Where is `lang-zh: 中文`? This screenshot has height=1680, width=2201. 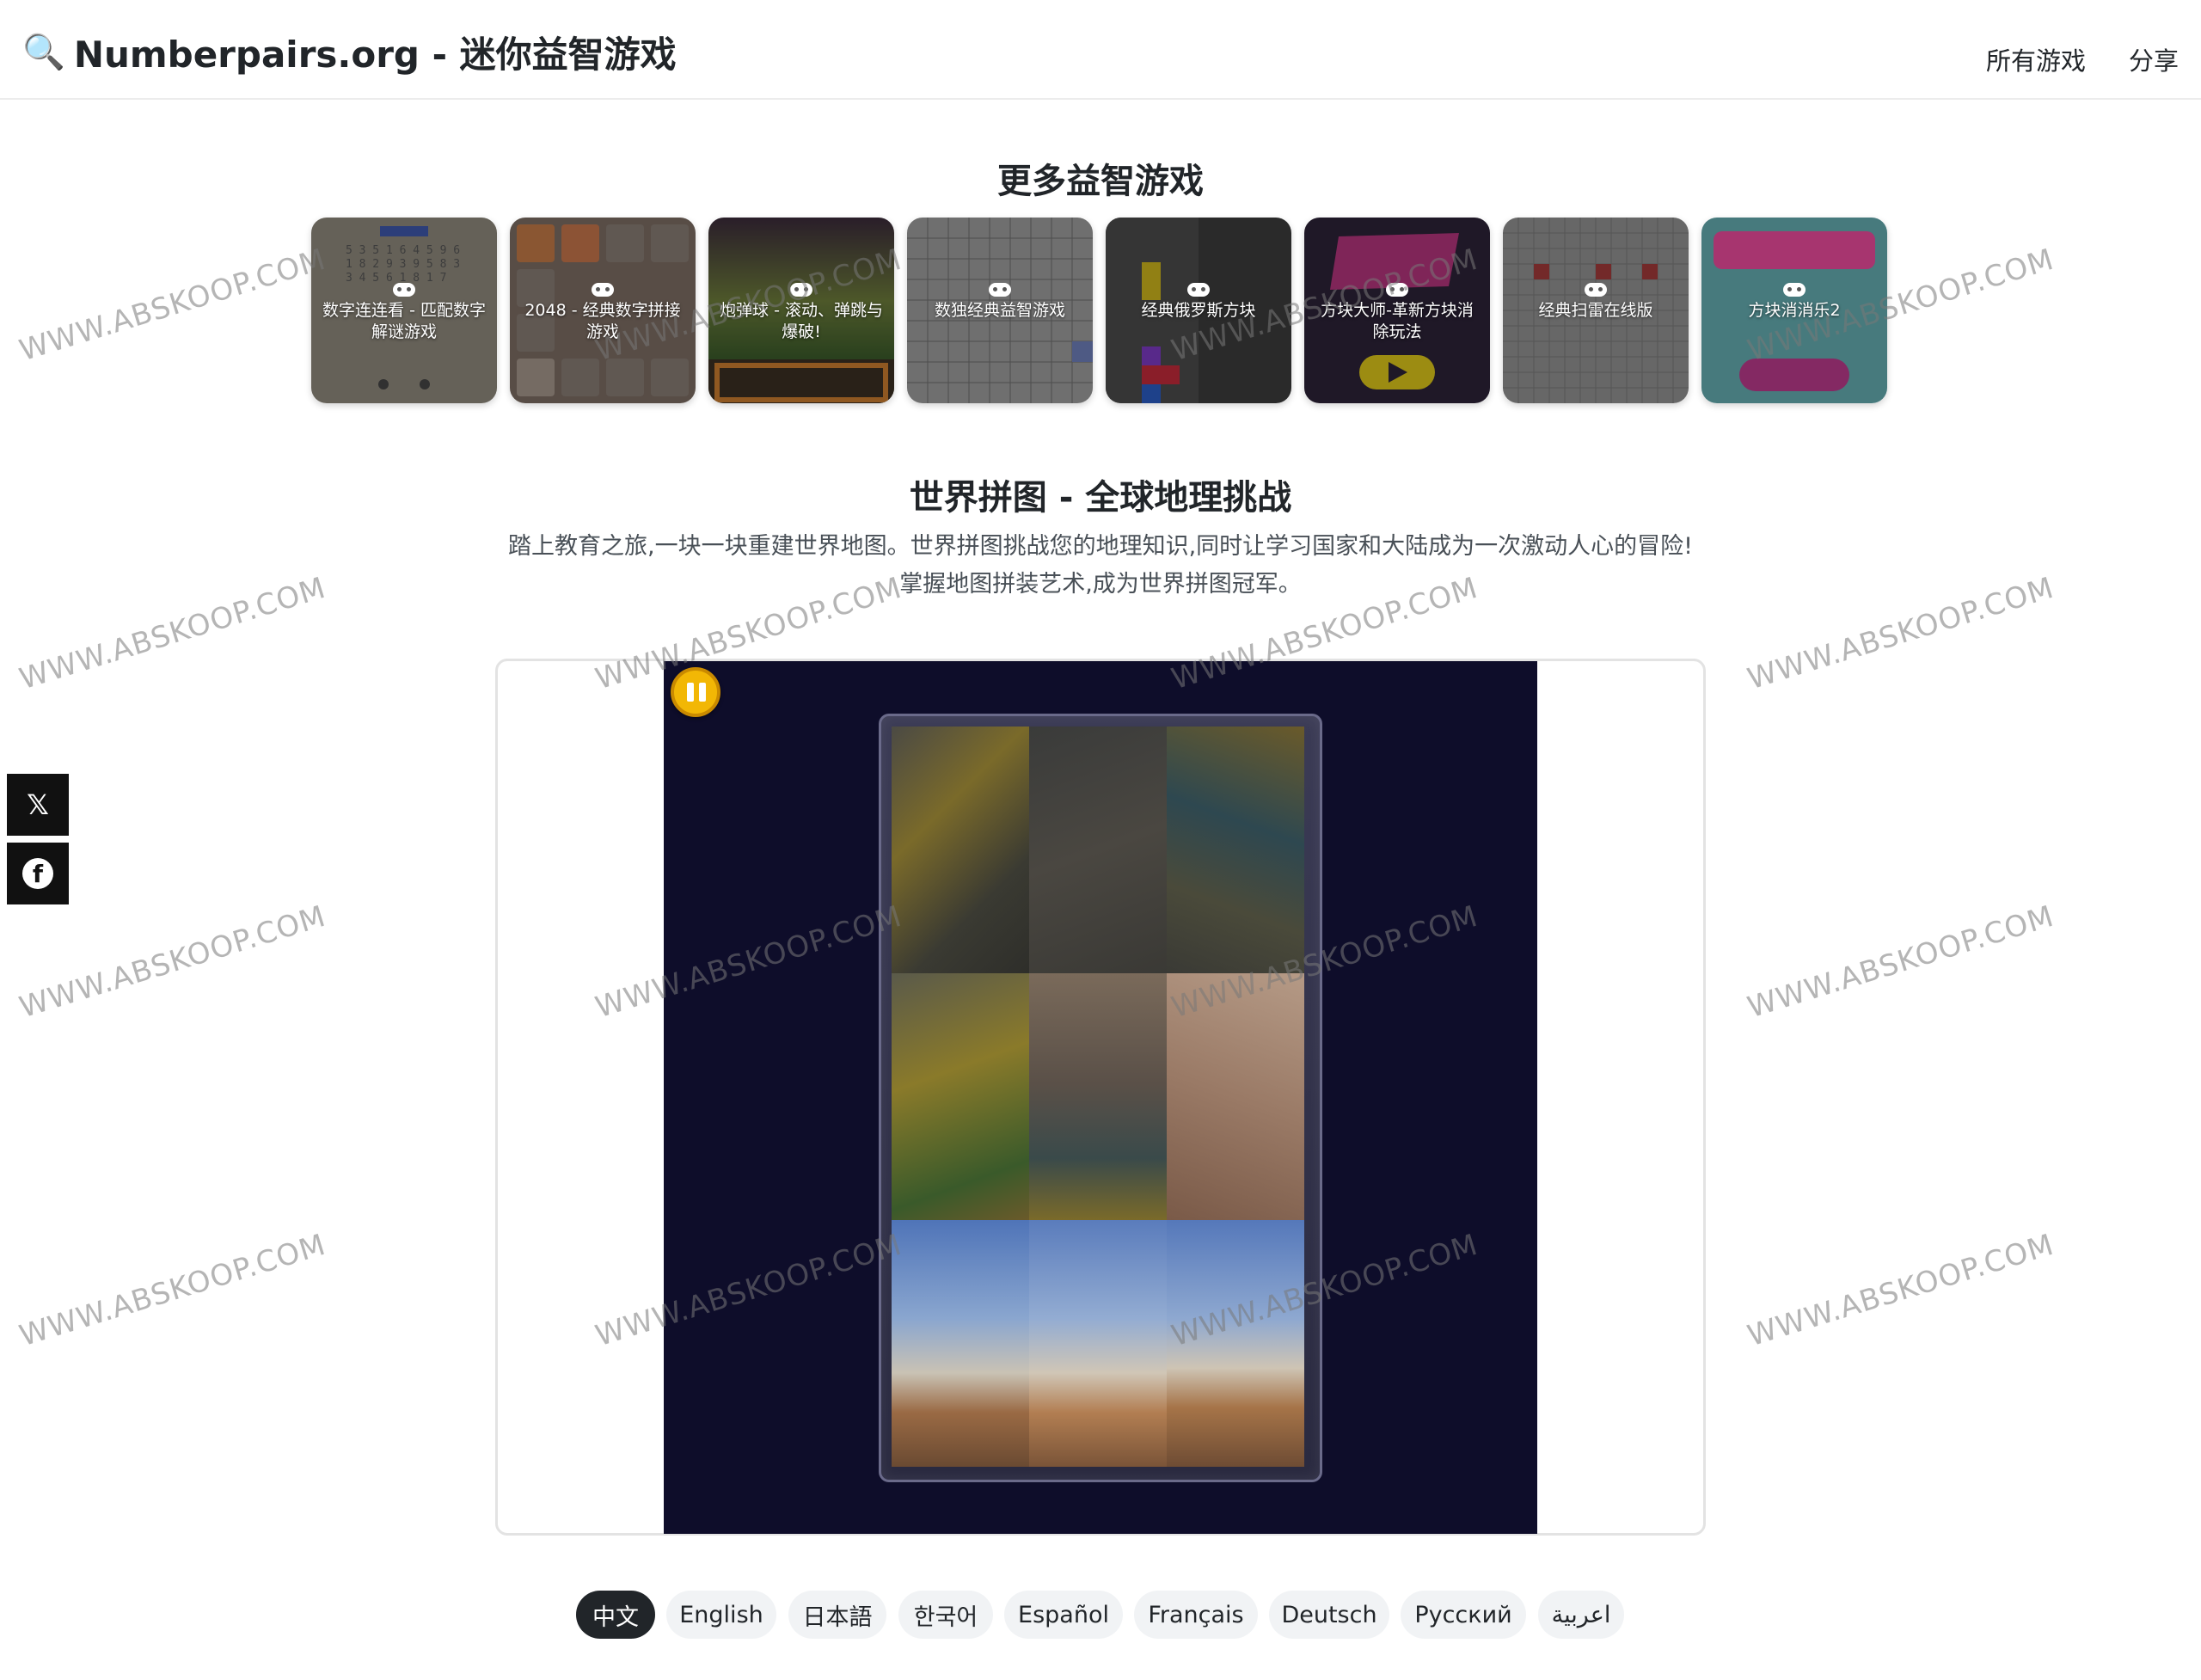
lang-zh: 中文 is located at coordinates (615, 1615).